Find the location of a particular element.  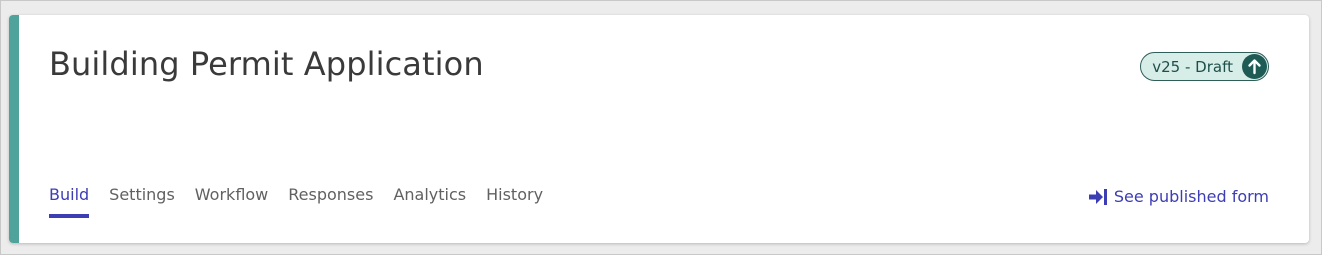

arrow-right-to-bar-icon is located at coordinates (1098, 197).